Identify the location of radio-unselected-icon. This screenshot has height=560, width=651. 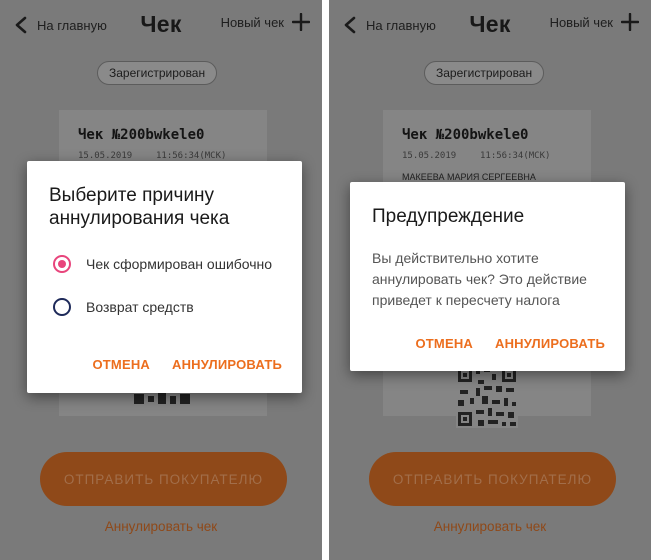
(62, 307).